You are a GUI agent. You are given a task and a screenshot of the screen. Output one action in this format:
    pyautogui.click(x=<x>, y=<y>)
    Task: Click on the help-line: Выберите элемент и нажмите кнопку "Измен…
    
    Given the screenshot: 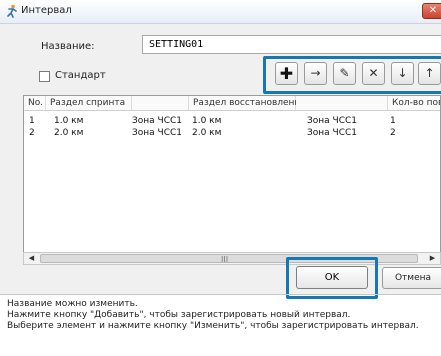 What is the action you would take?
    pyautogui.click(x=213, y=326)
    